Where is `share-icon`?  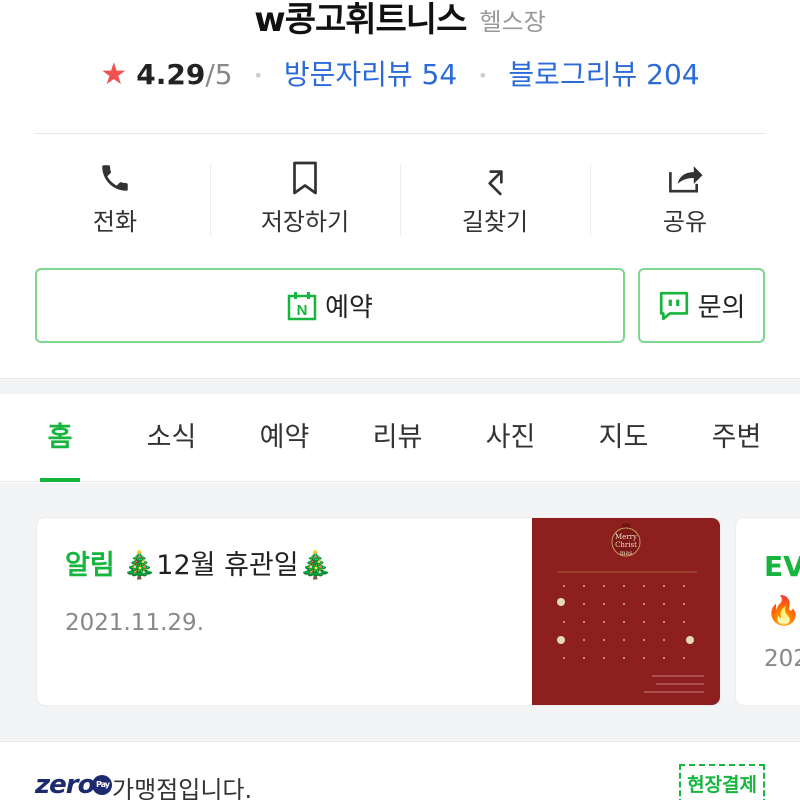
share-icon is located at coordinates (685, 178).